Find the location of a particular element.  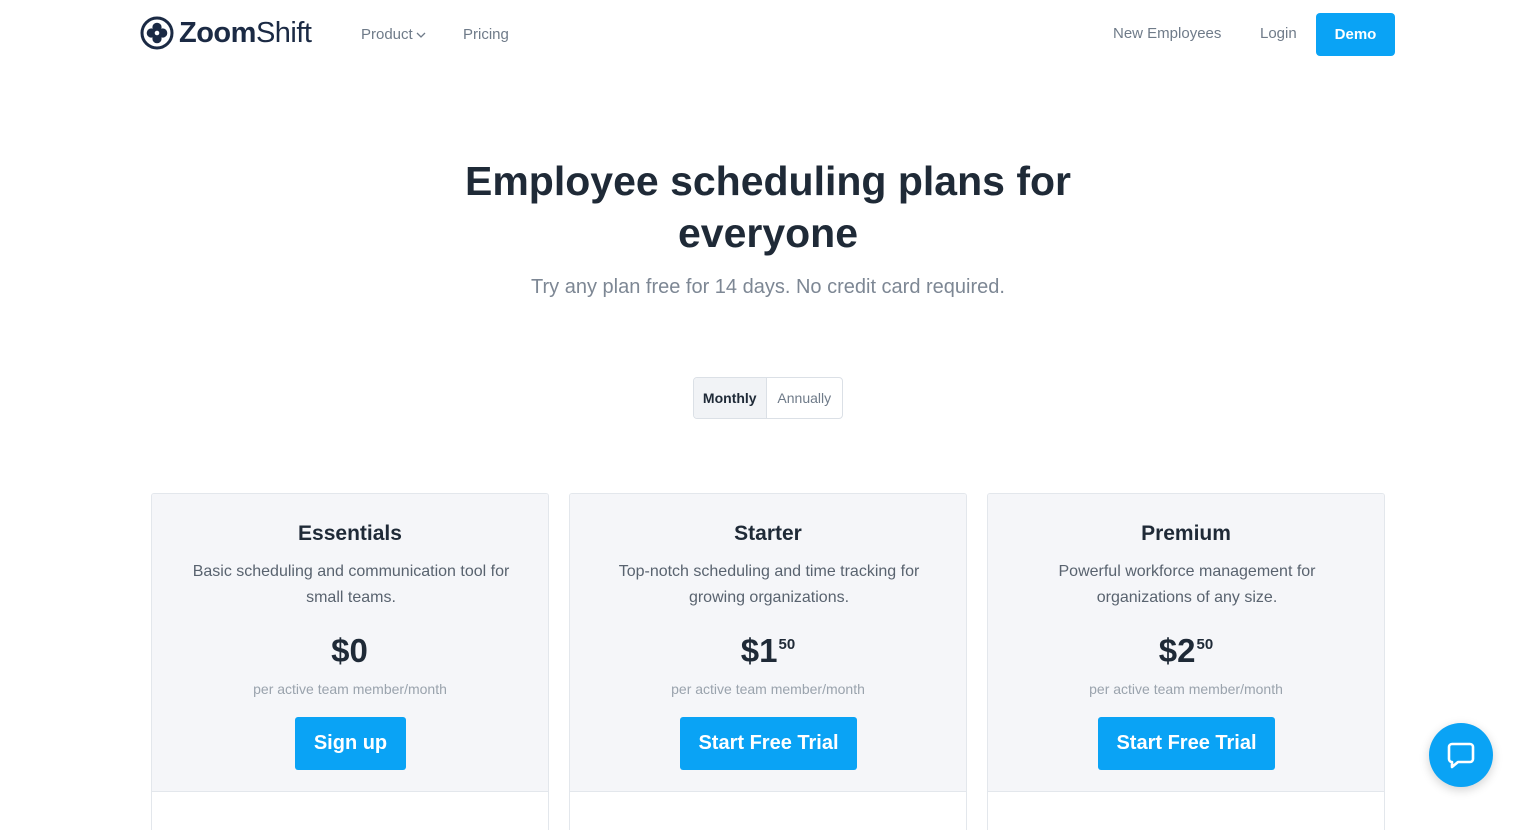

demo-button: Demo is located at coordinates (1355, 34).